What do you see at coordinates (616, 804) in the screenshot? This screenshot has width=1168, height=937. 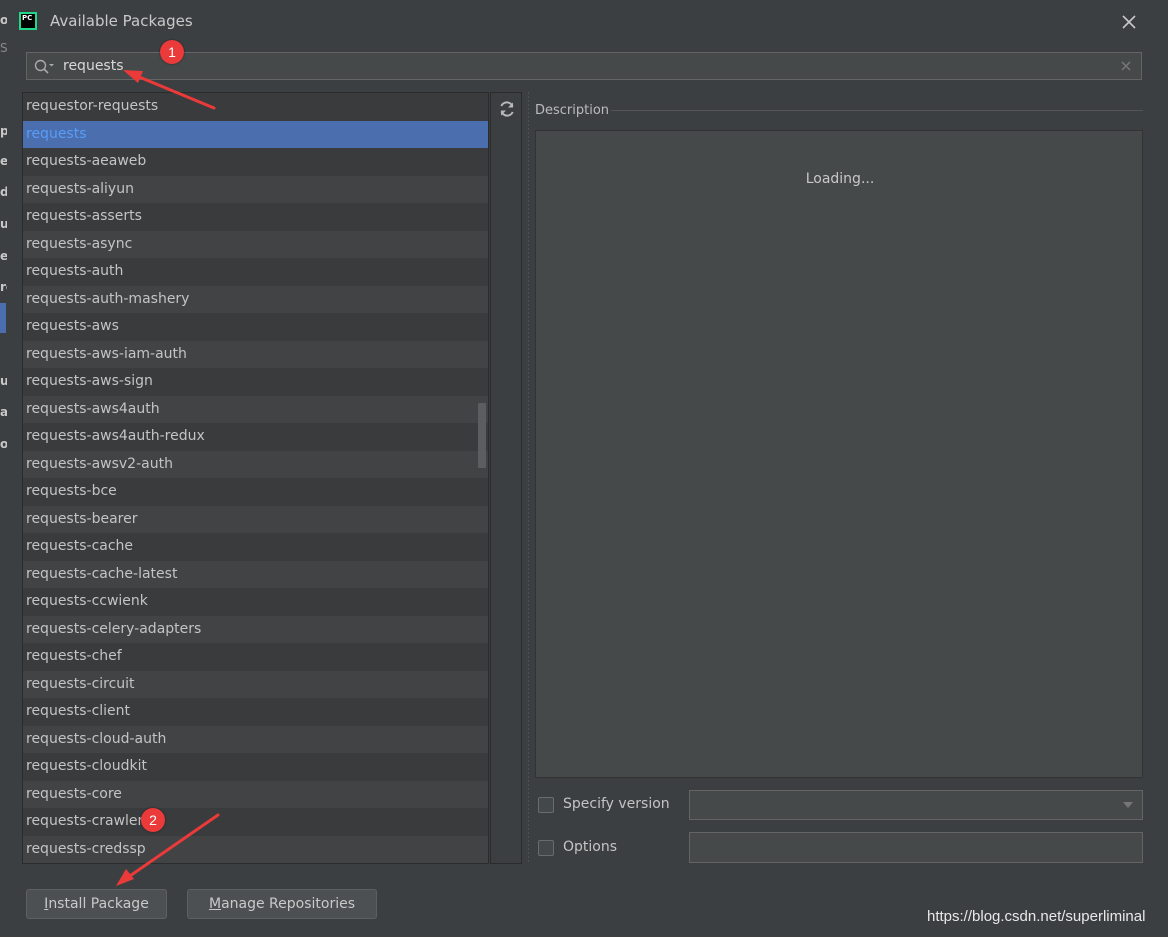 I see `specify-version-label: Specify version` at bounding box center [616, 804].